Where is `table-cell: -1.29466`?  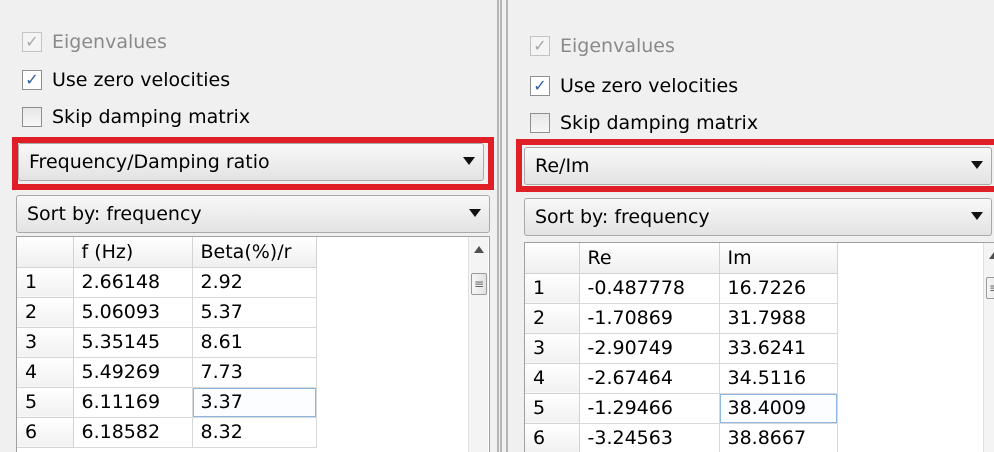 table-cell: -1.29466 is located at coordinates (649, 408).